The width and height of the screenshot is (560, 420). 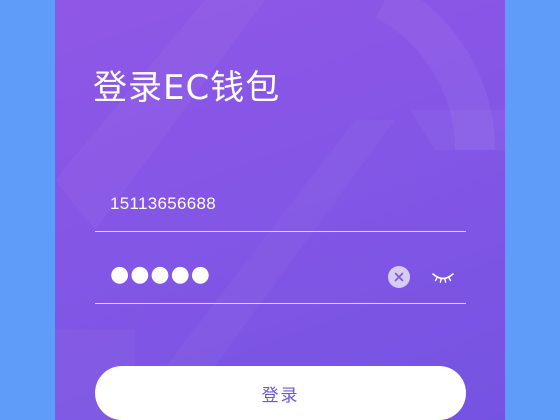 What do you see at coordinates (443, 277) in the screenshot?
I see `eye-closed-icon` at bounding box center [443, 277].